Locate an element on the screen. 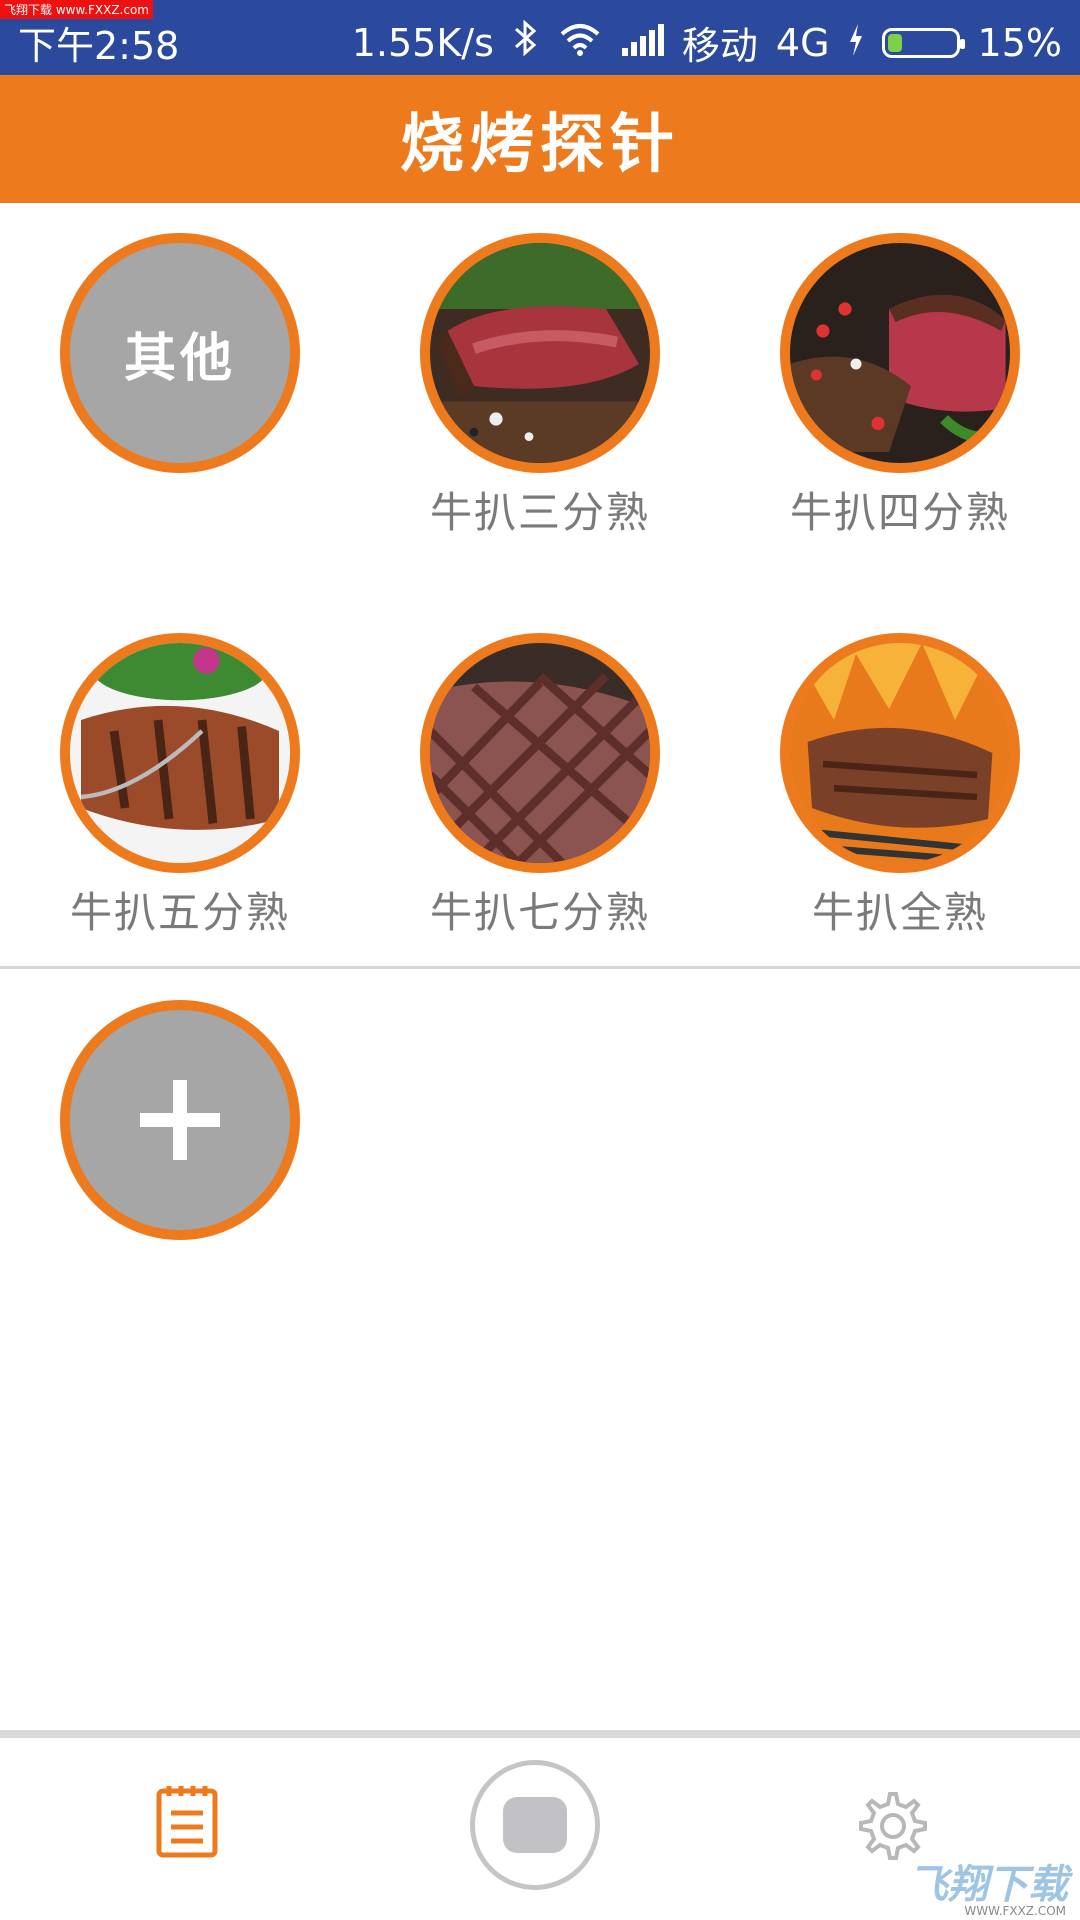  preset-well-done: 牛扒全熟 is located at coordinates (900, 786).